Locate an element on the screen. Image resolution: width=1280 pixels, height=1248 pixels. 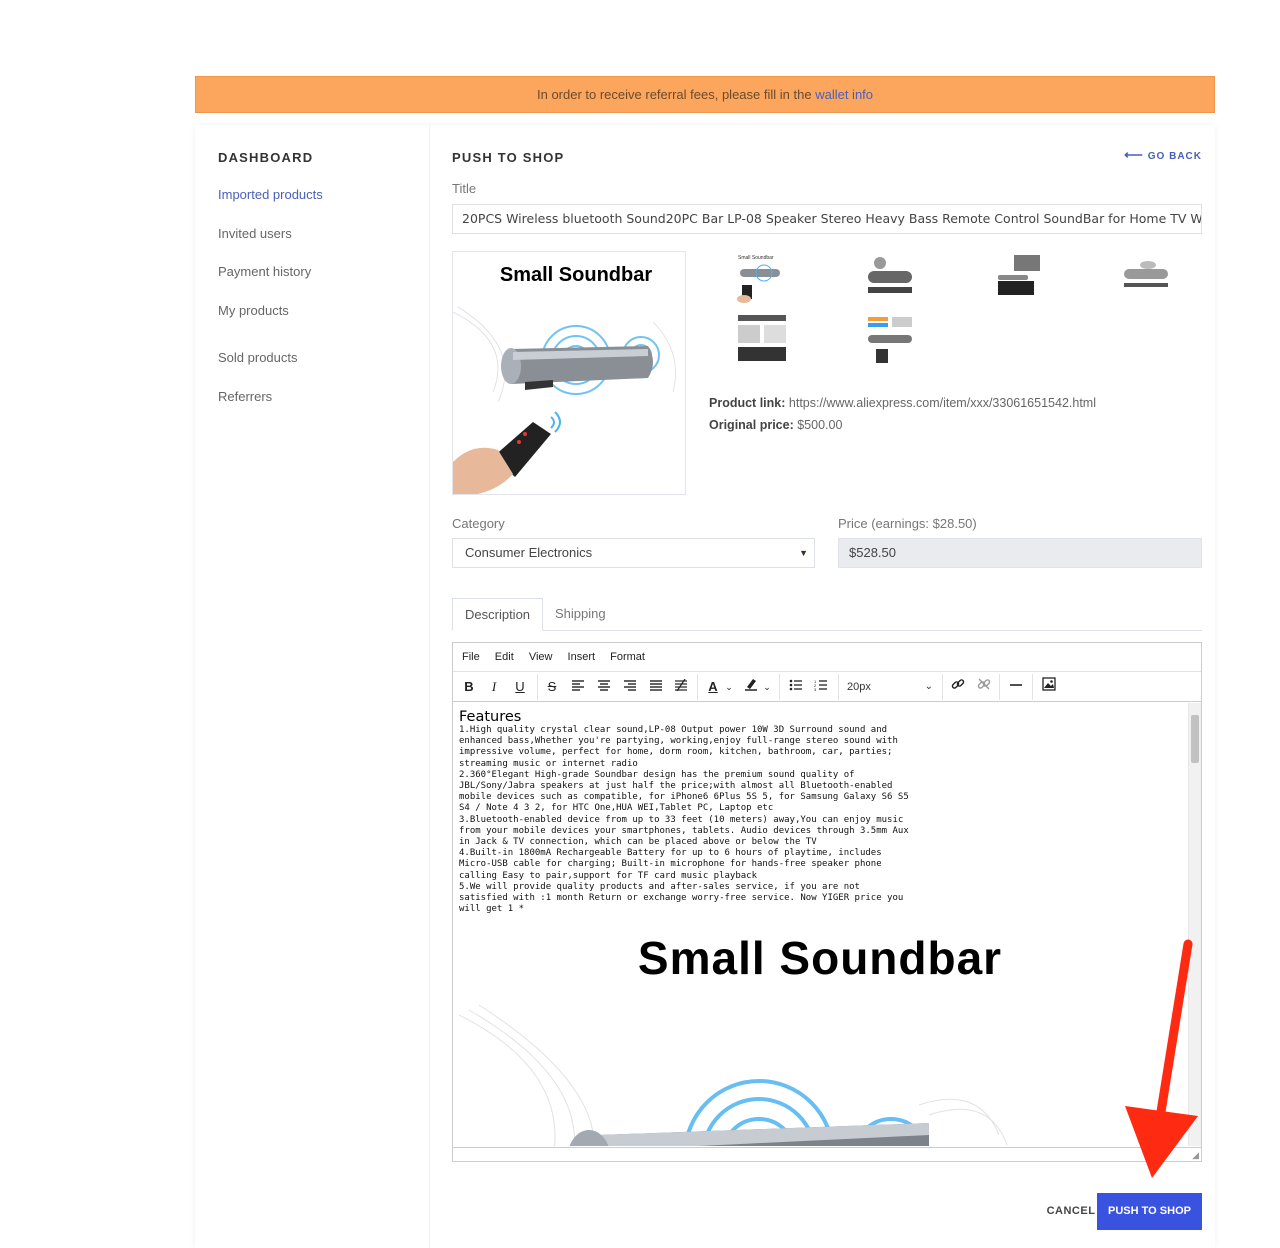
go-back-label: GO BACK is located at coordinates (1174, 156).